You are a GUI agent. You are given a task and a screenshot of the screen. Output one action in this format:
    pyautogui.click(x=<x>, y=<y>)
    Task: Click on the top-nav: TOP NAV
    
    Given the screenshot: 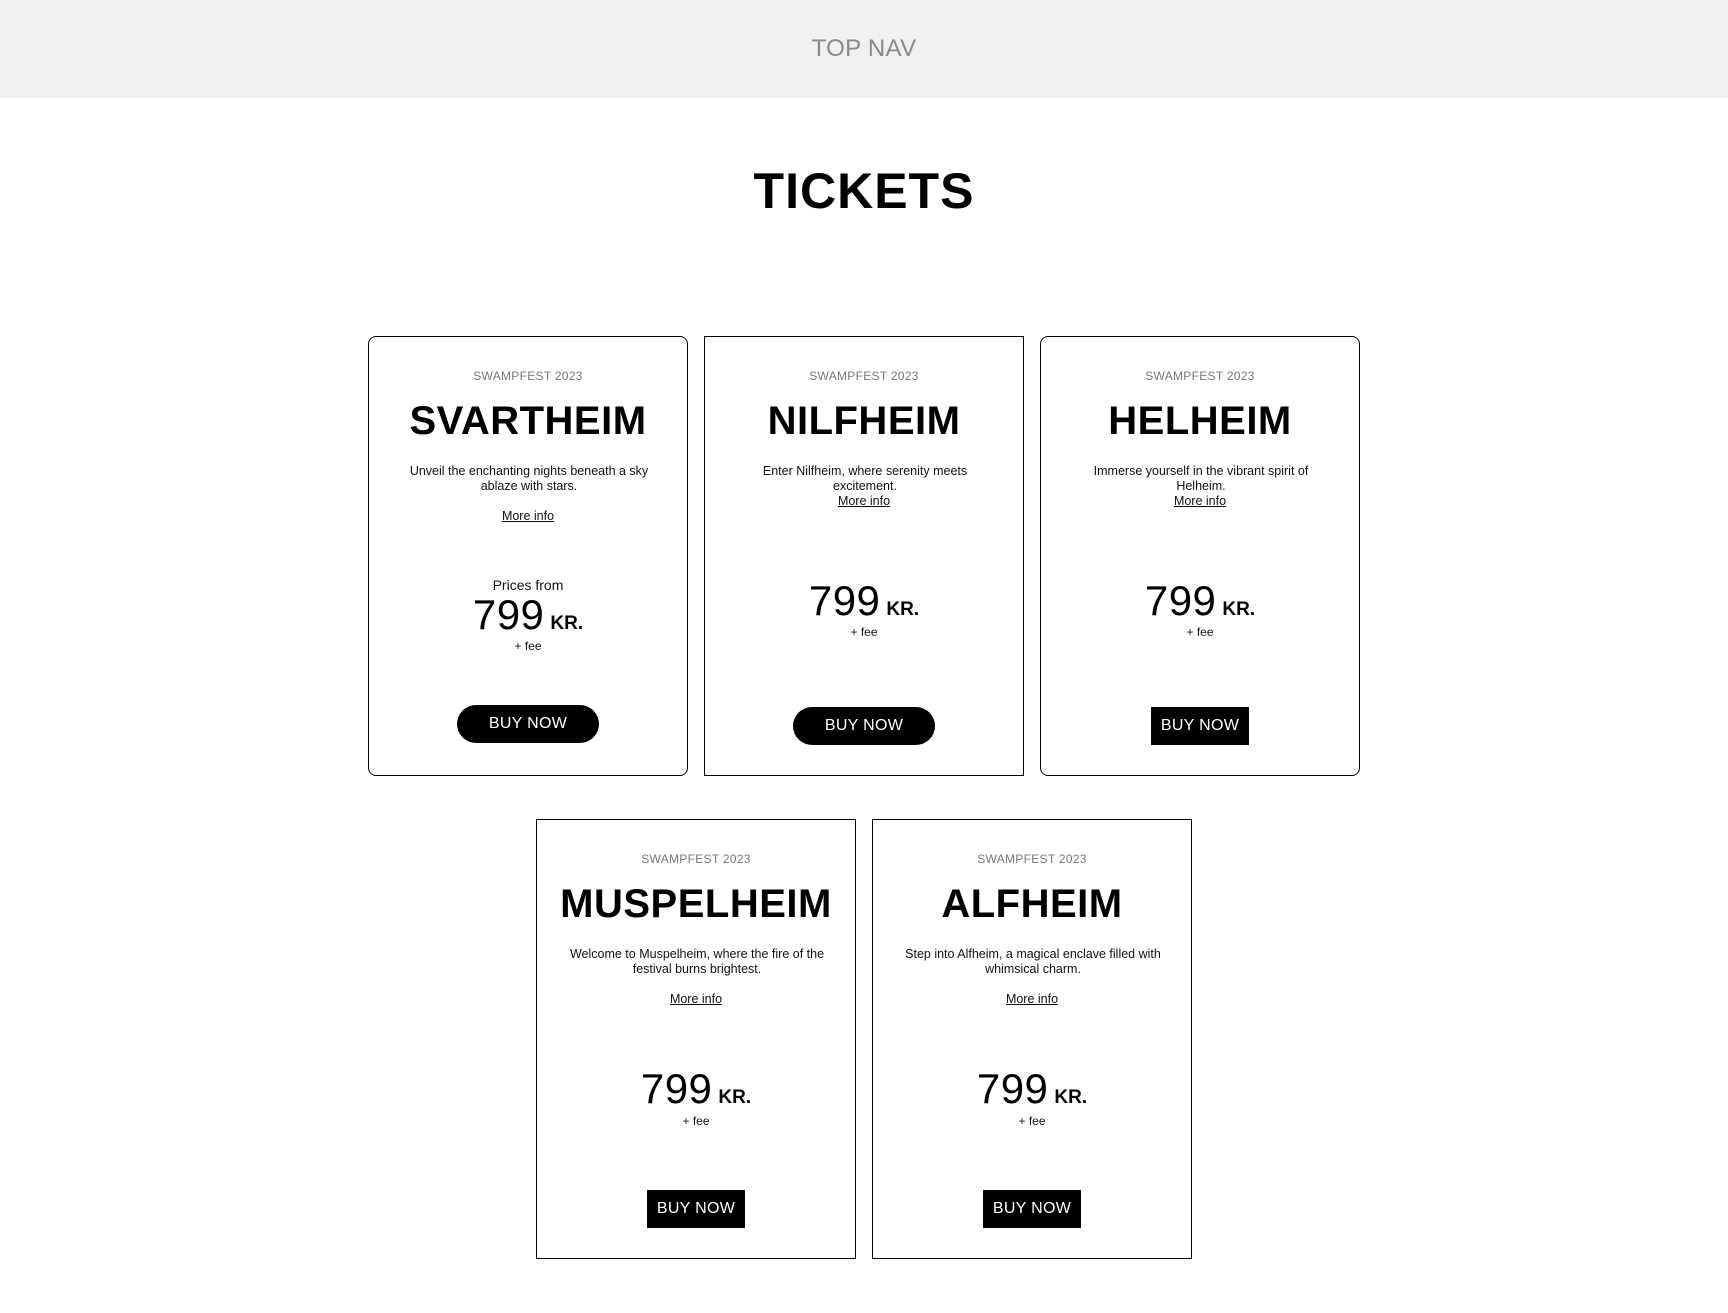 What is the action you would take?
    pyautogui.click(x=864, y=49)
    